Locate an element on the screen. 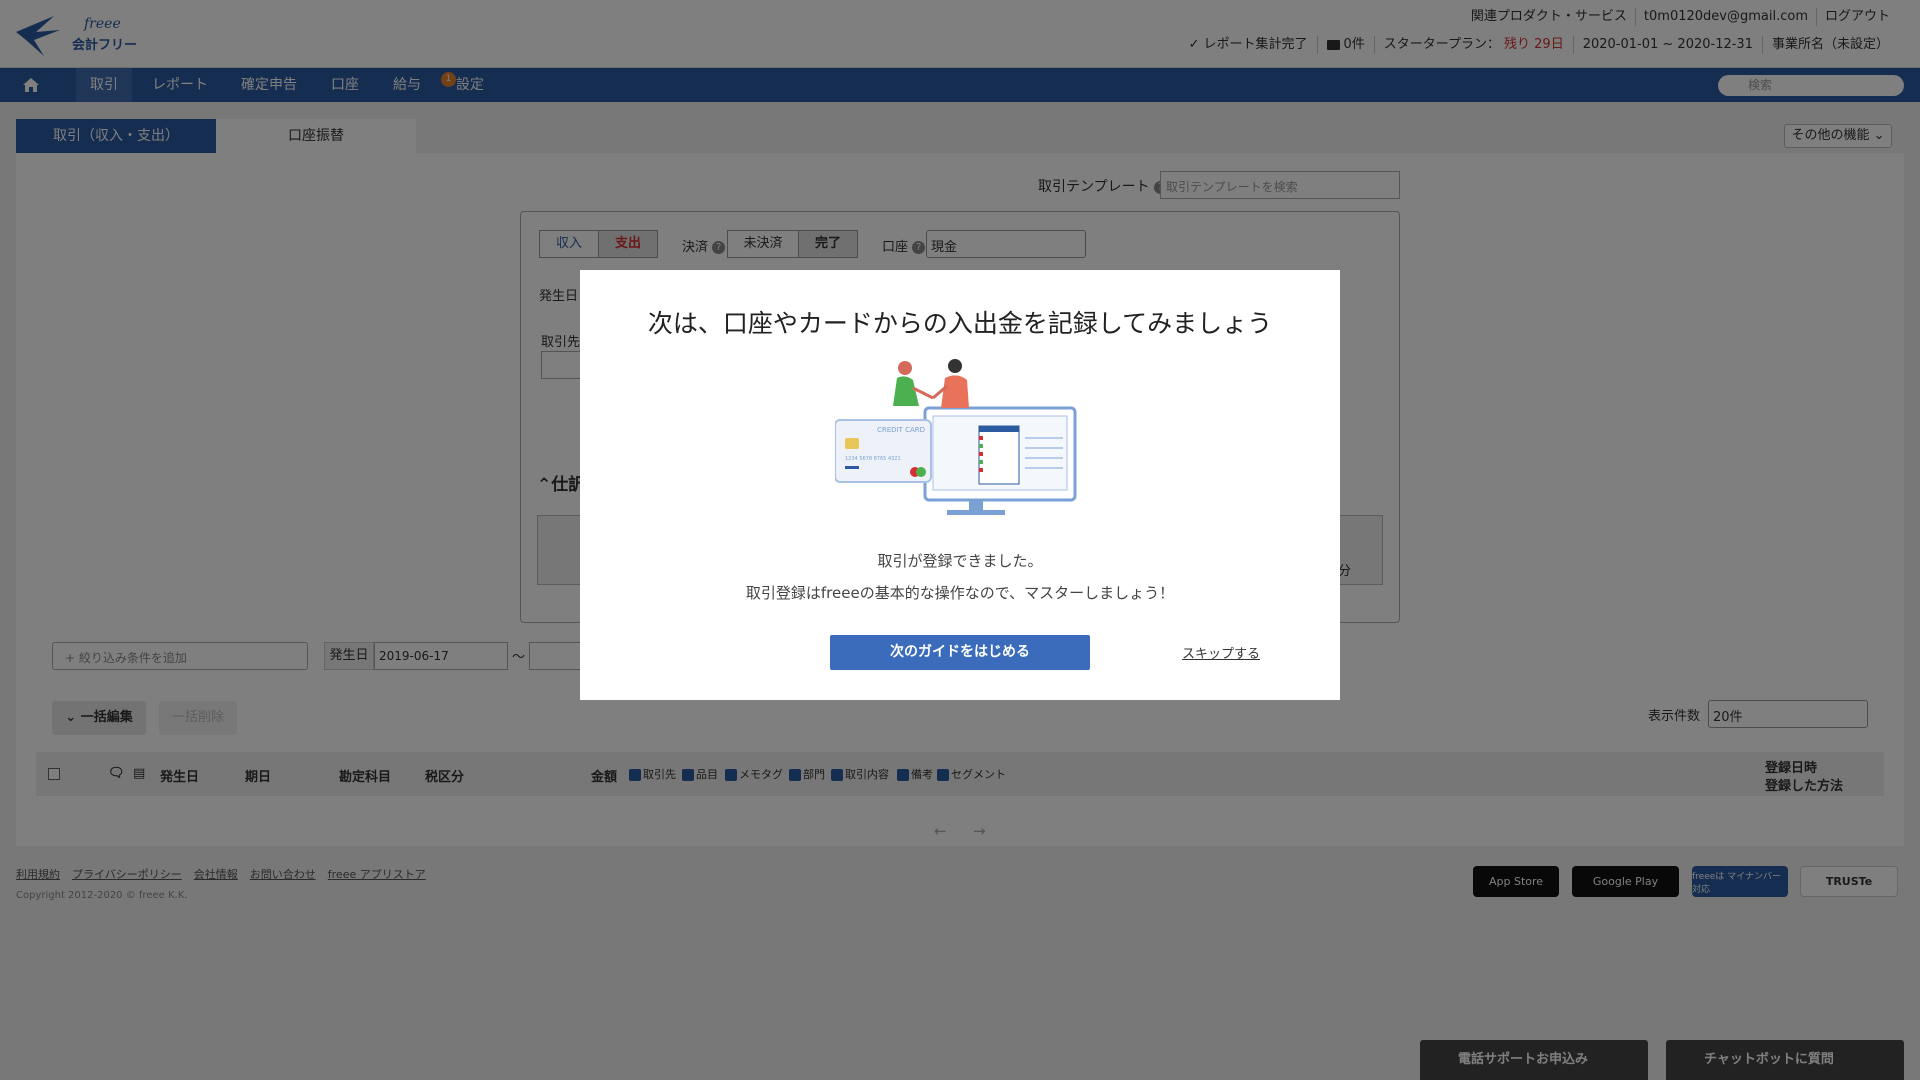 This screenshot has width=1920, height=1080. modal-message-2: 取引登録はfreeeの基本的な操作なので、マスターしましょう！ is located at coordinates (960, 593).